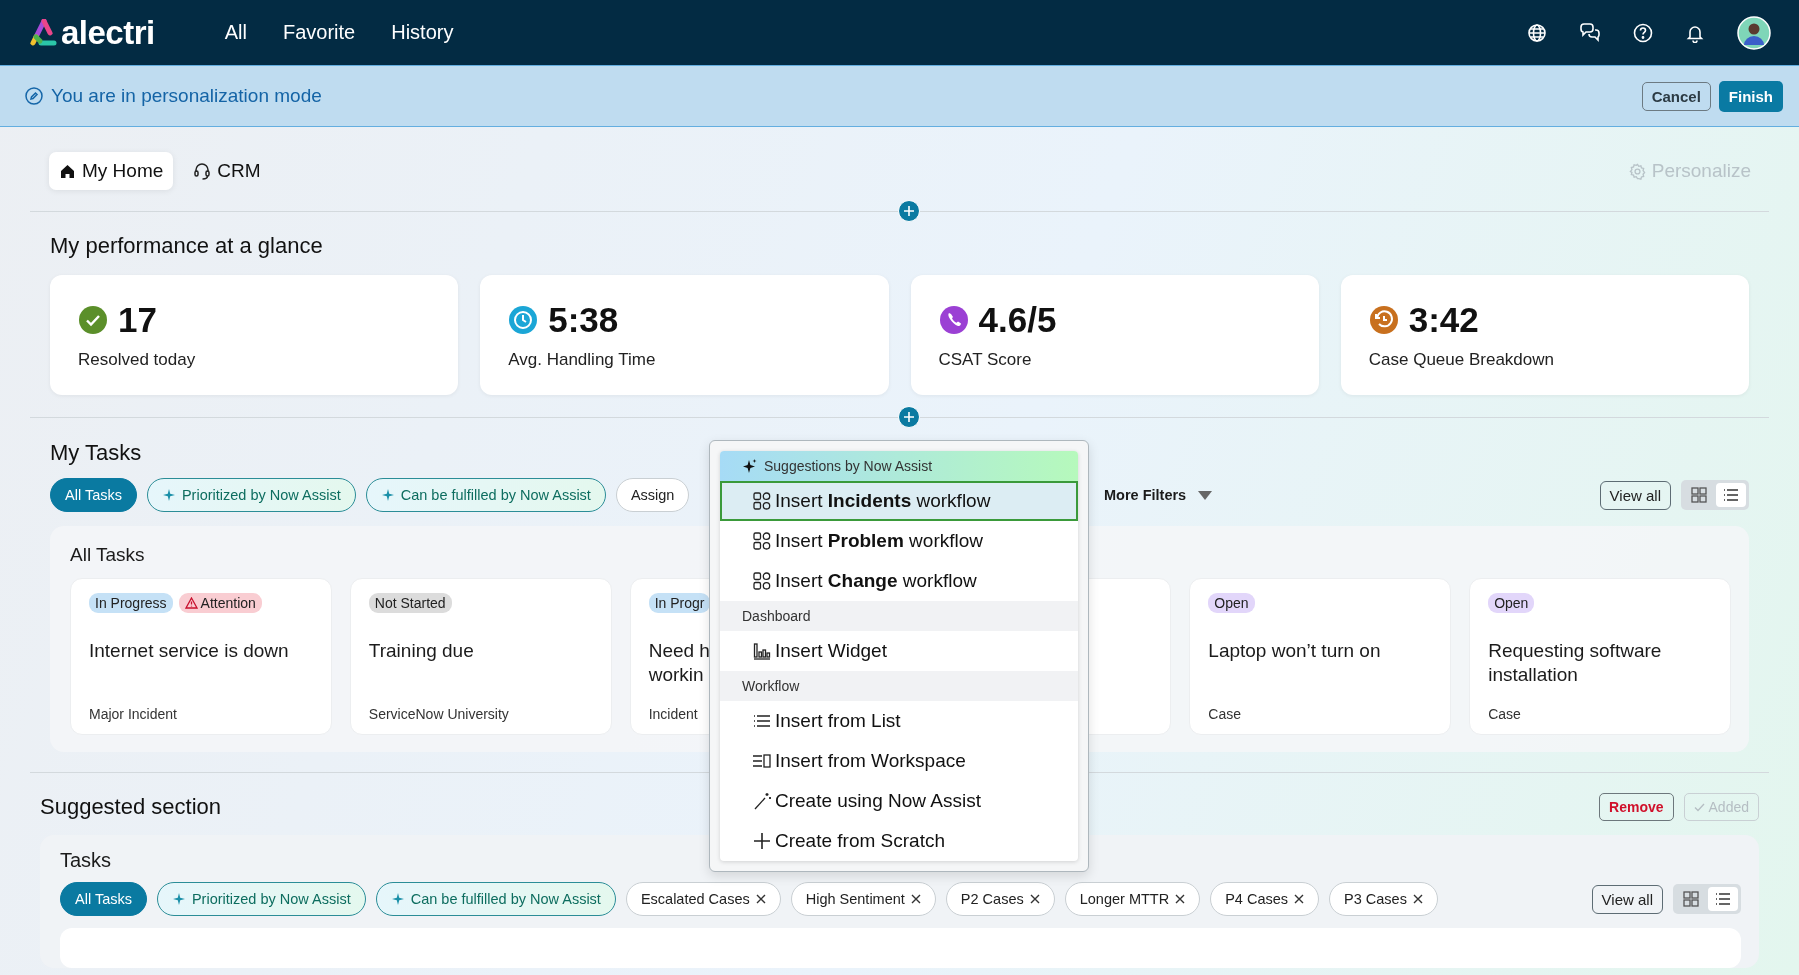 This screenshot has height=975, width=1799. I want to click on status-tag: In Progress, so click(131, 603).